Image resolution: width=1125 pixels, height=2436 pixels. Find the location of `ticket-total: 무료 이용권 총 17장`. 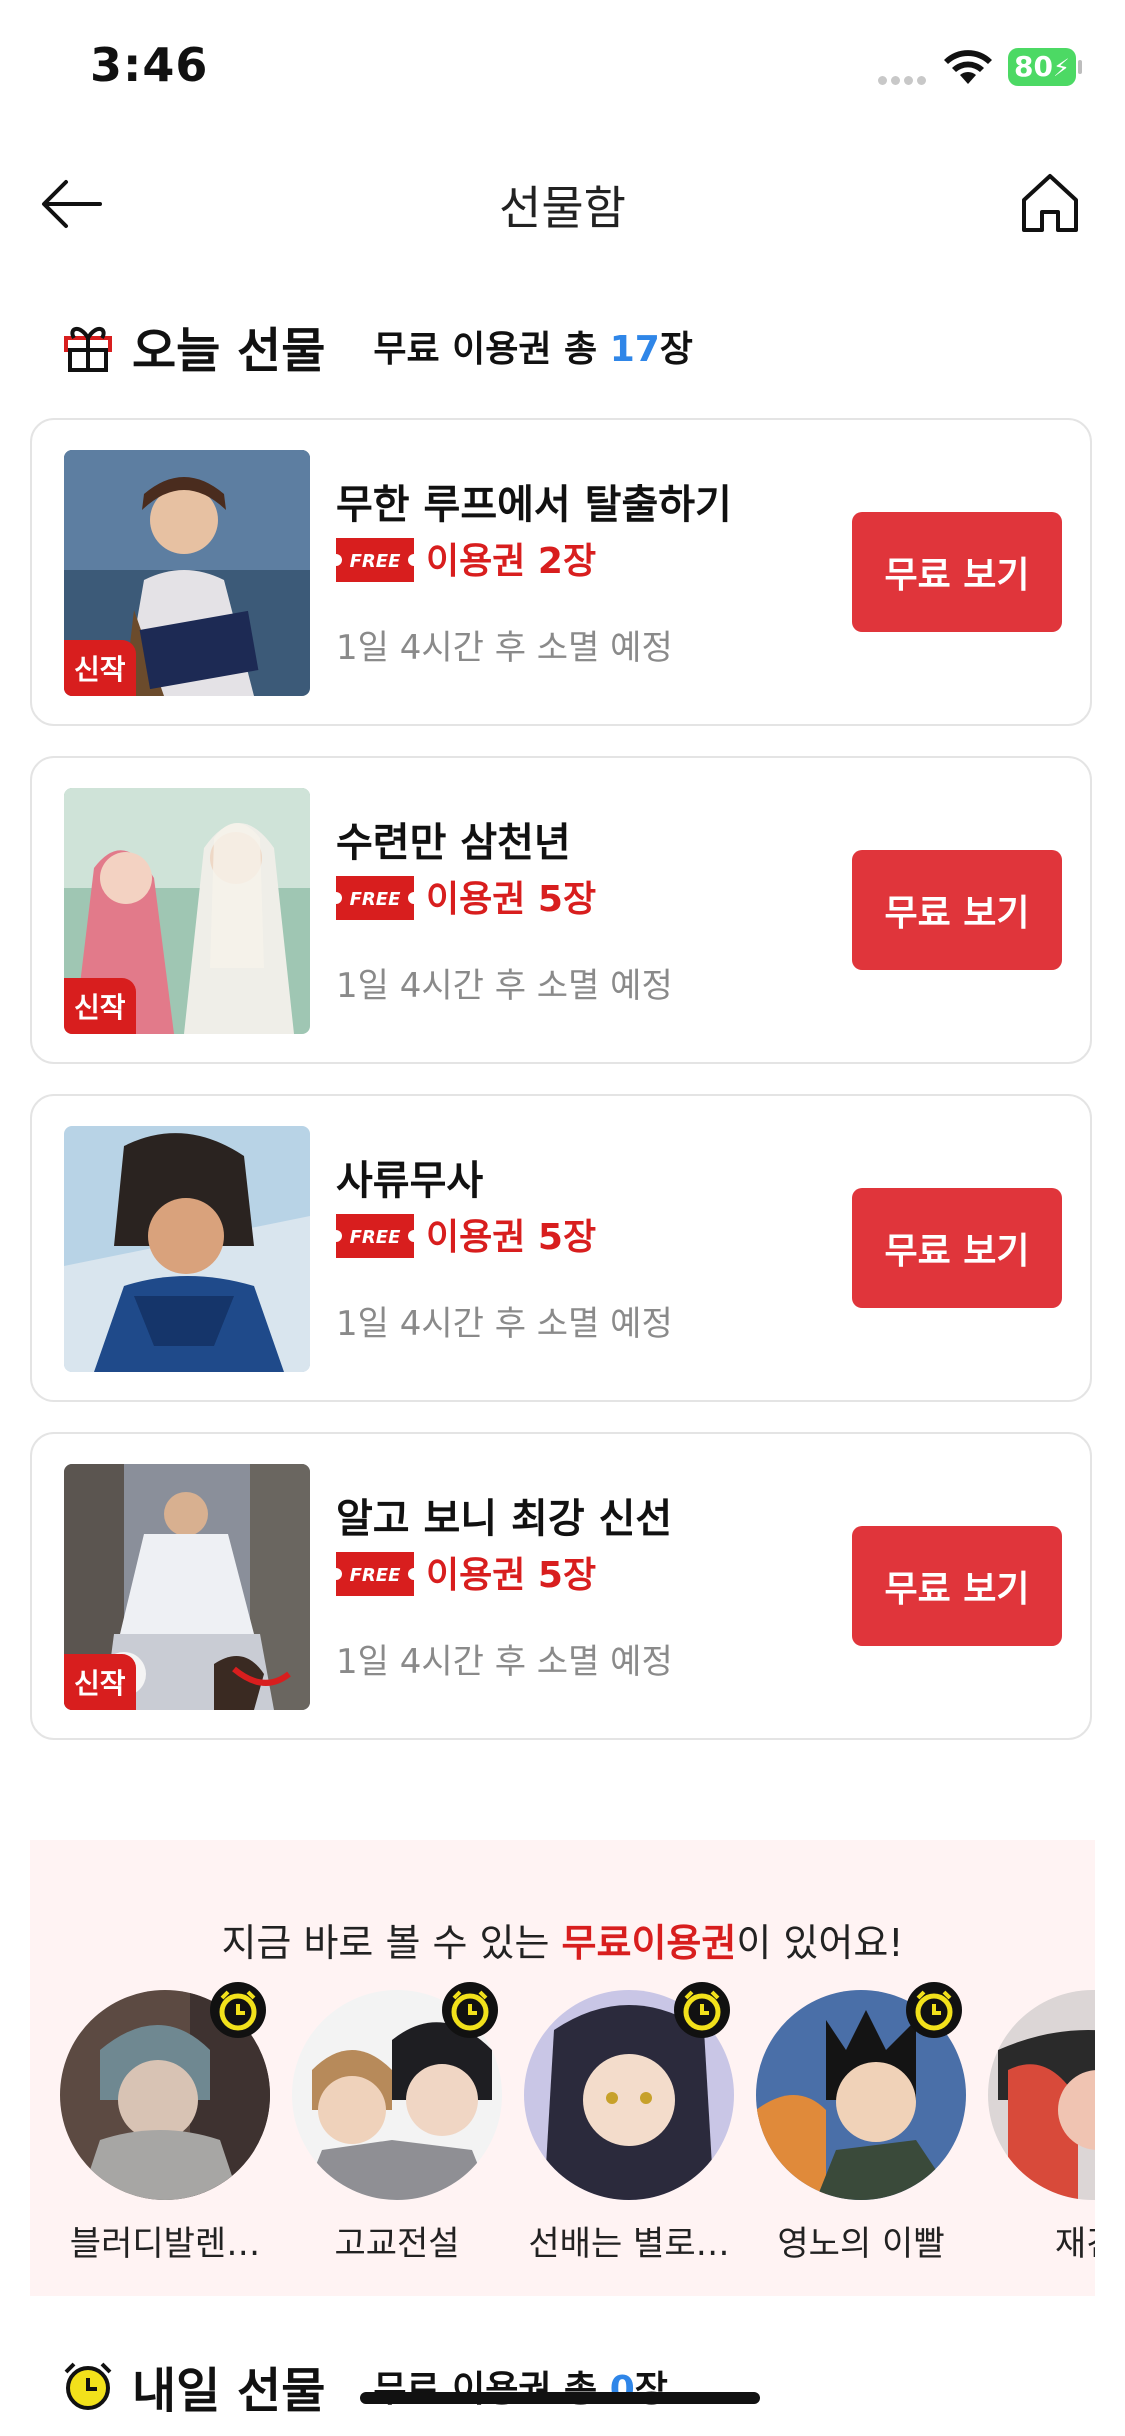

ticket-total: 무료 이용권 총 17장 is located at coordinates (533, 346).